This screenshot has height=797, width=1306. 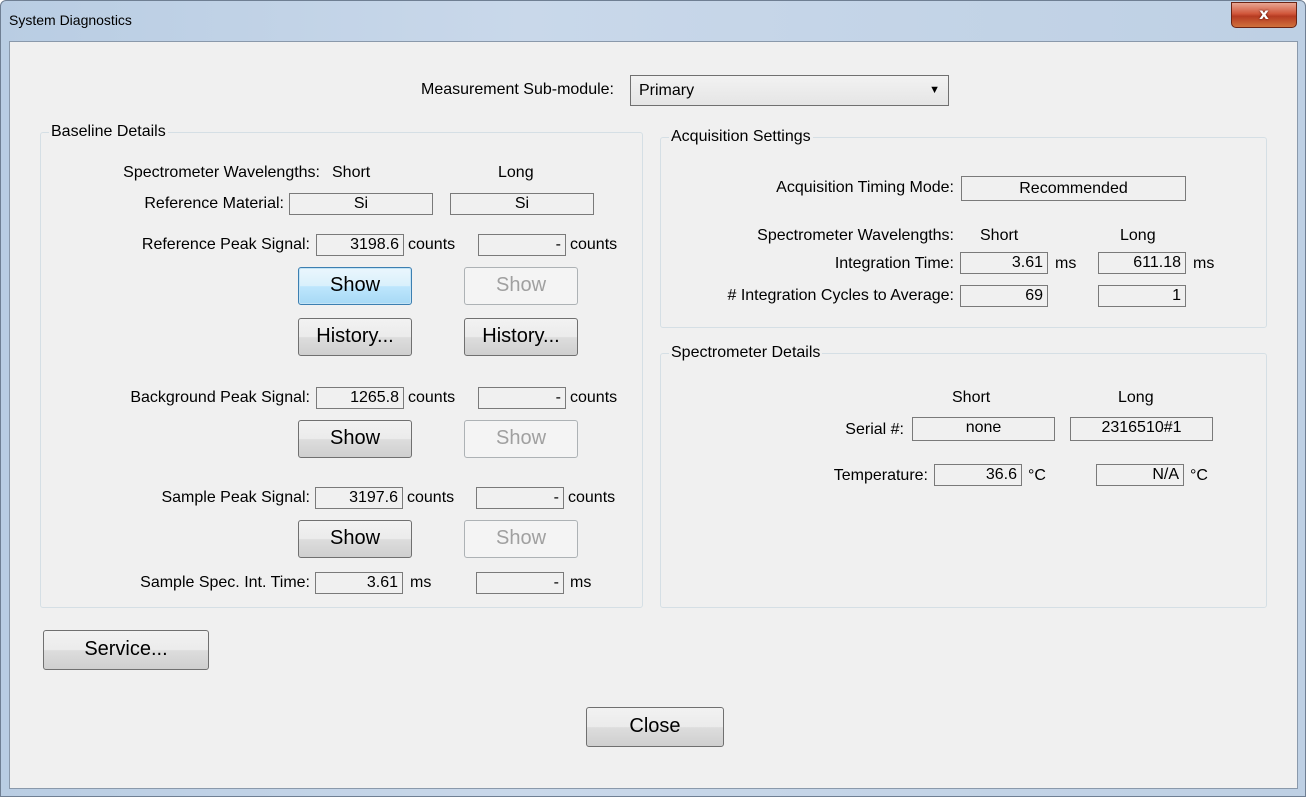 What do you see at coordinates (421, 582) in the screenshot?
I see `sample-int-time-short-unit: ms` at bounding box center [421, 582].